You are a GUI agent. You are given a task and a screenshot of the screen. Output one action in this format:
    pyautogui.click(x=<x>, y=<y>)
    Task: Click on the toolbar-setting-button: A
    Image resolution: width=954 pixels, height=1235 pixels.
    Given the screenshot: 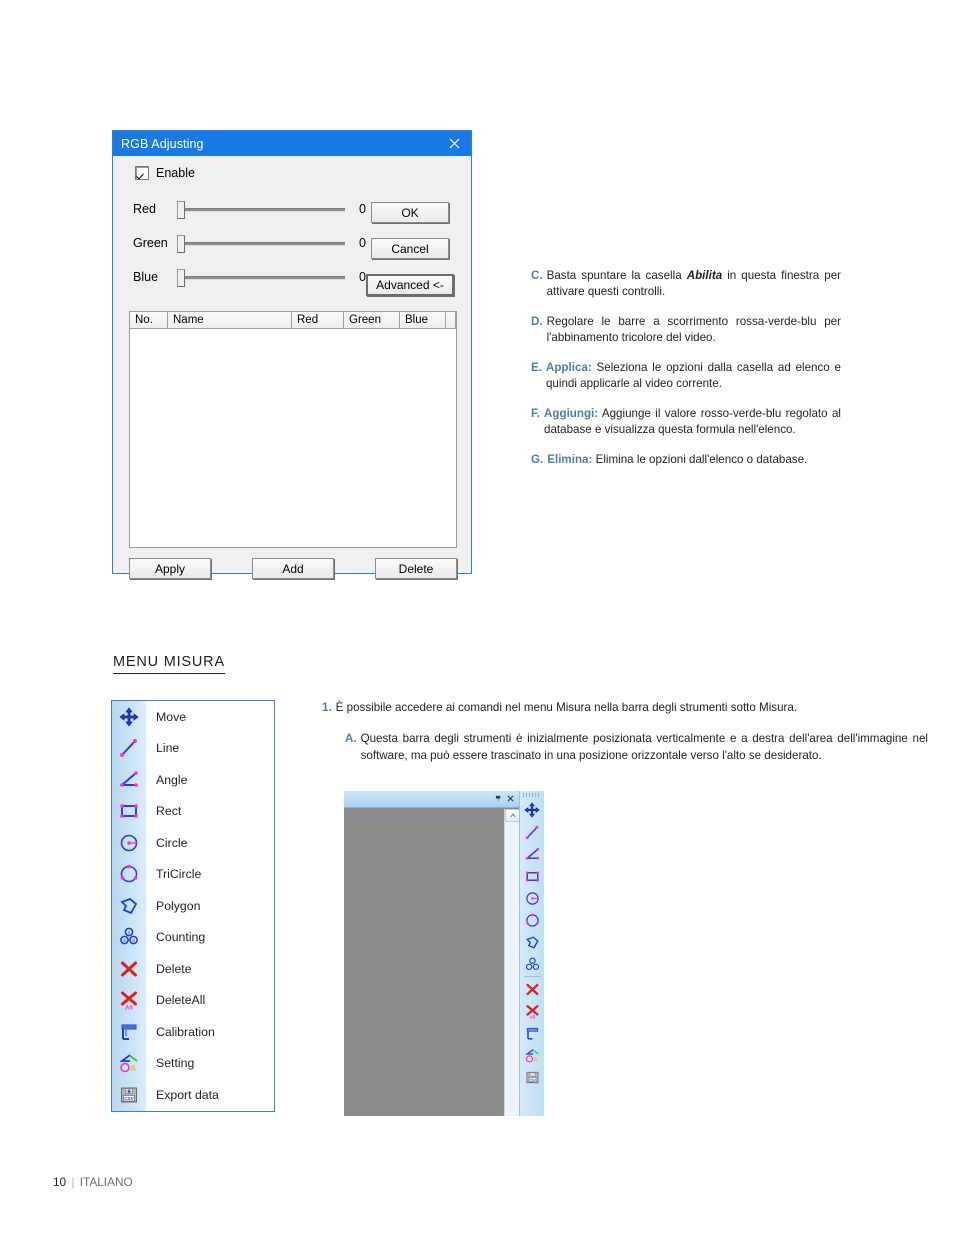 What is the action you would take?
    pyautogui.click(x=532, y=1055)
    